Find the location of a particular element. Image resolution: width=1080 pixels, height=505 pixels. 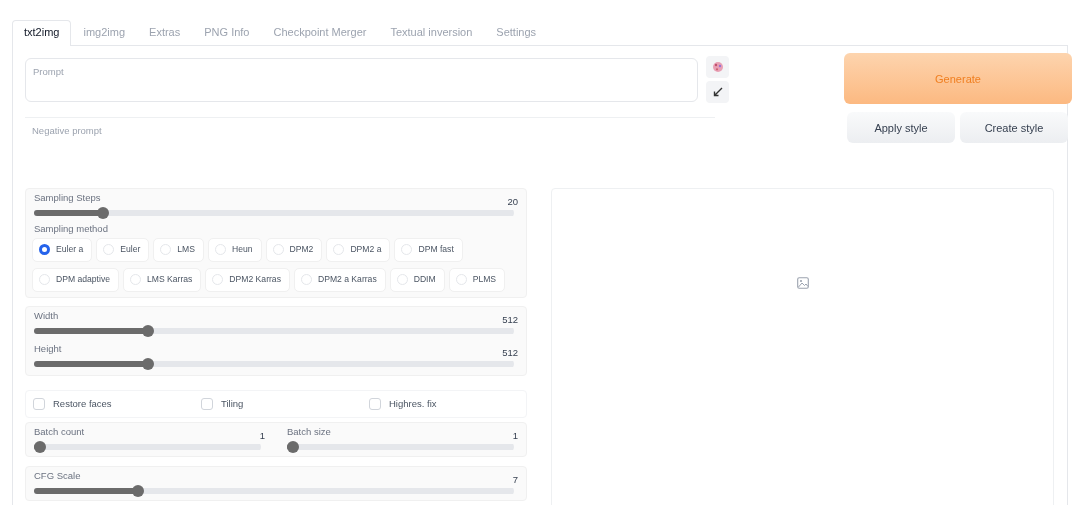

checkbox-option: Restore faces is located at coordinates (117, 403).